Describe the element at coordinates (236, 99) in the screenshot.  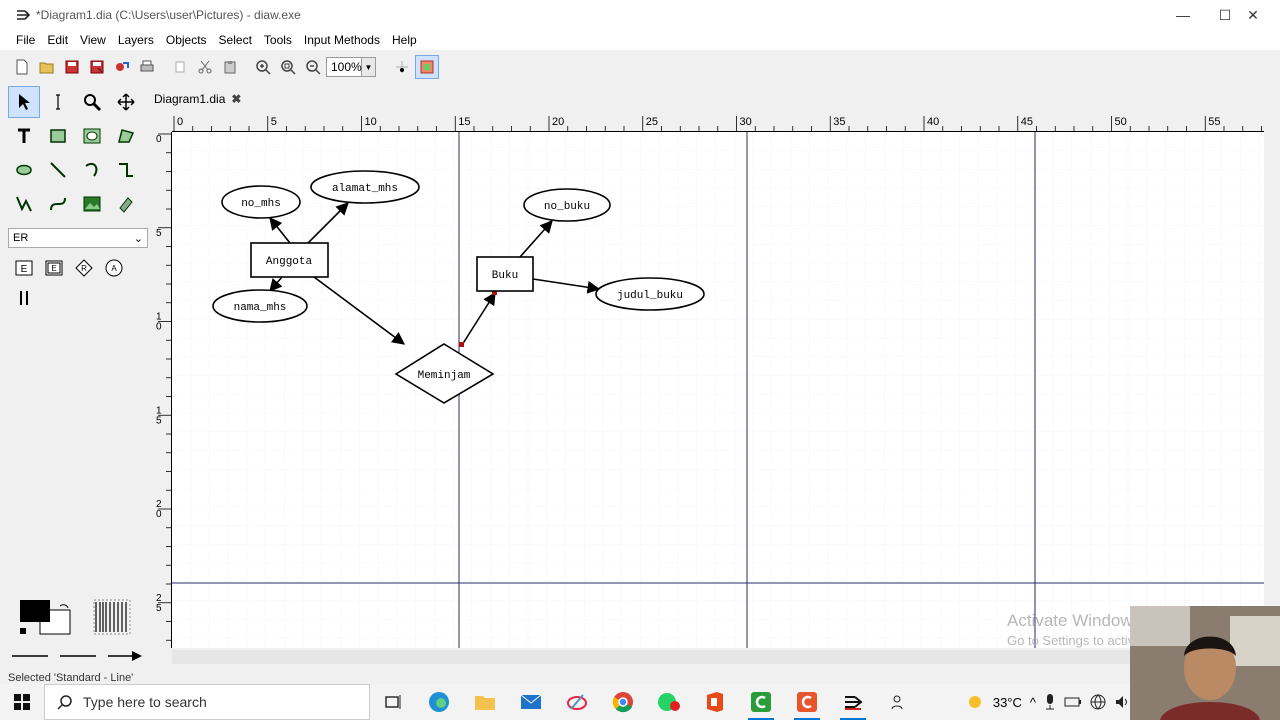
I see `close-tab-icon: ✖` at that location.